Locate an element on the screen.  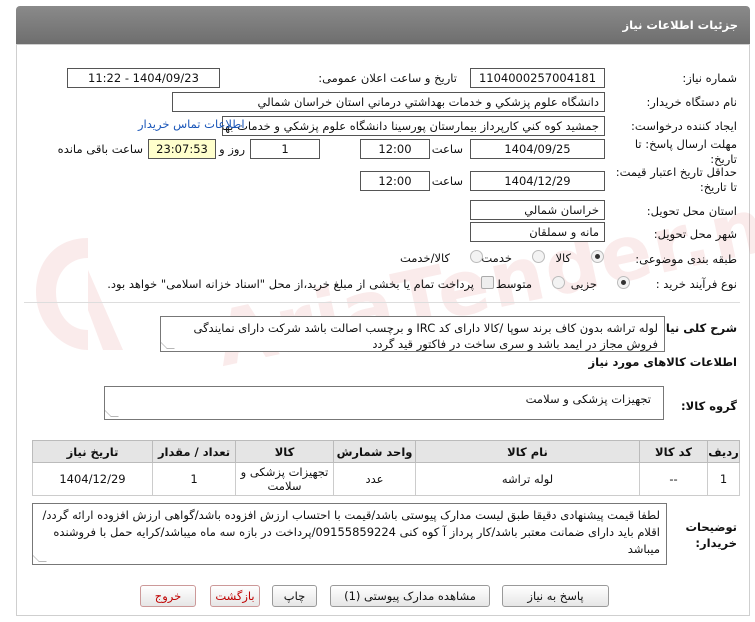
need-number-field: 1104000257004181 is located at coordinates (537, 78).